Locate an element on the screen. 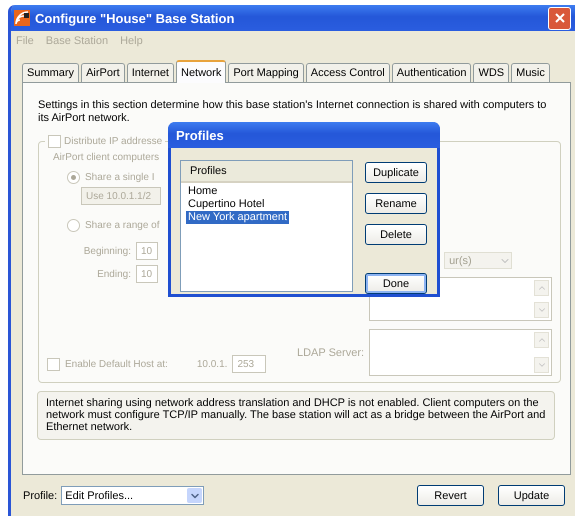  list-item: Home is located at coordinates (203, 191).